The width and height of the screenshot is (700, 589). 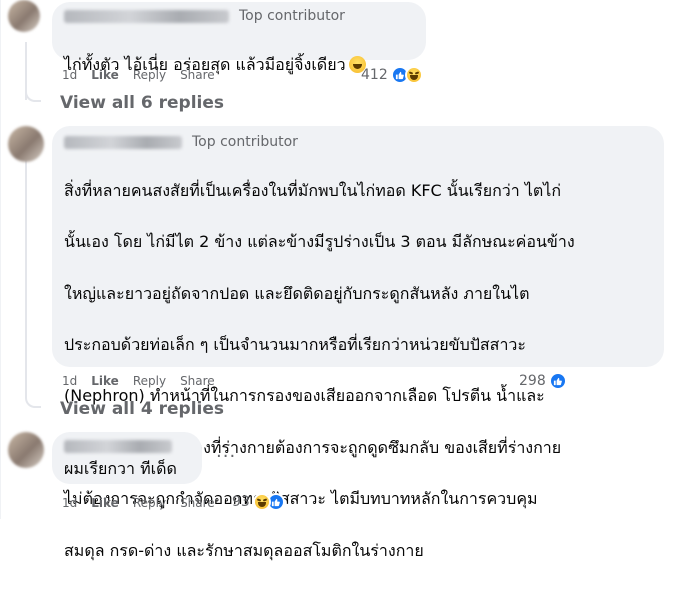 I want to click on comment-text: ผมเรียกวา ทีเด็ด, so click(x=120, y=468).